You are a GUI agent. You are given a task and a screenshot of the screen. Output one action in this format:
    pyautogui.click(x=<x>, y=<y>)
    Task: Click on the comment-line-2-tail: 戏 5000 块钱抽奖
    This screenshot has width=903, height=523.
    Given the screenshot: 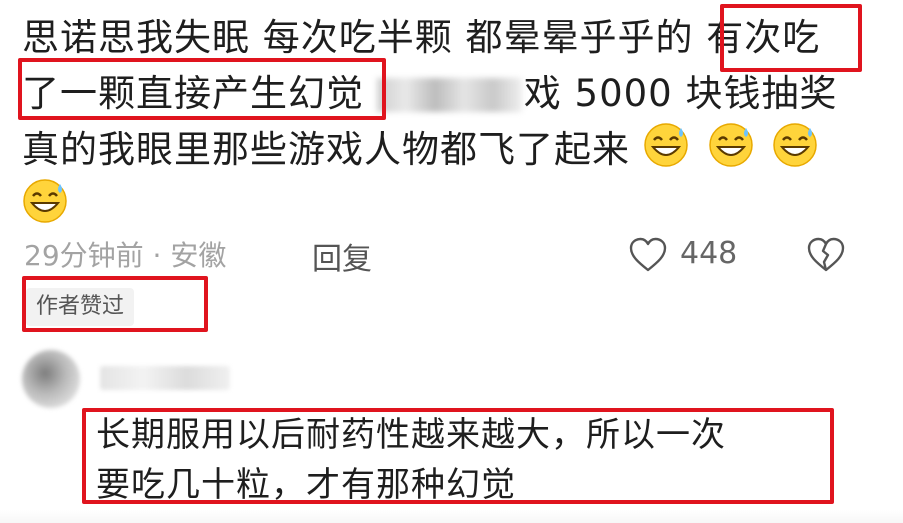 What is the action you would take?
    pyautogui.click(x=680, y=93)
    